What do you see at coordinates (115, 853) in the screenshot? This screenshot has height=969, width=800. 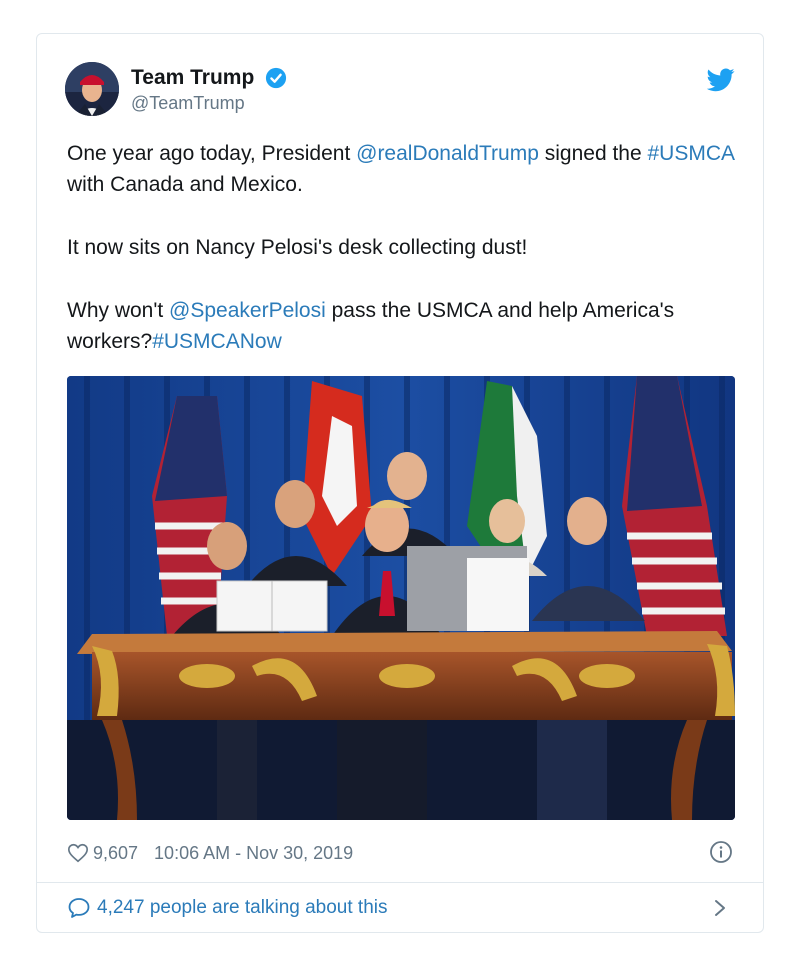 I see `like-count: 9,607` at bounding box center [115, 853].